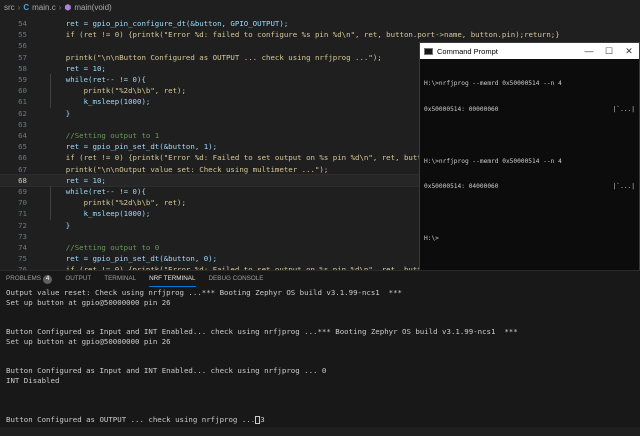 Image resolution: width=640 pixels, height=436 pixels. What do you see at coordinates (22, 68) in the screenshot?
I see `line-number: 58` at bounding box center [22, 68].